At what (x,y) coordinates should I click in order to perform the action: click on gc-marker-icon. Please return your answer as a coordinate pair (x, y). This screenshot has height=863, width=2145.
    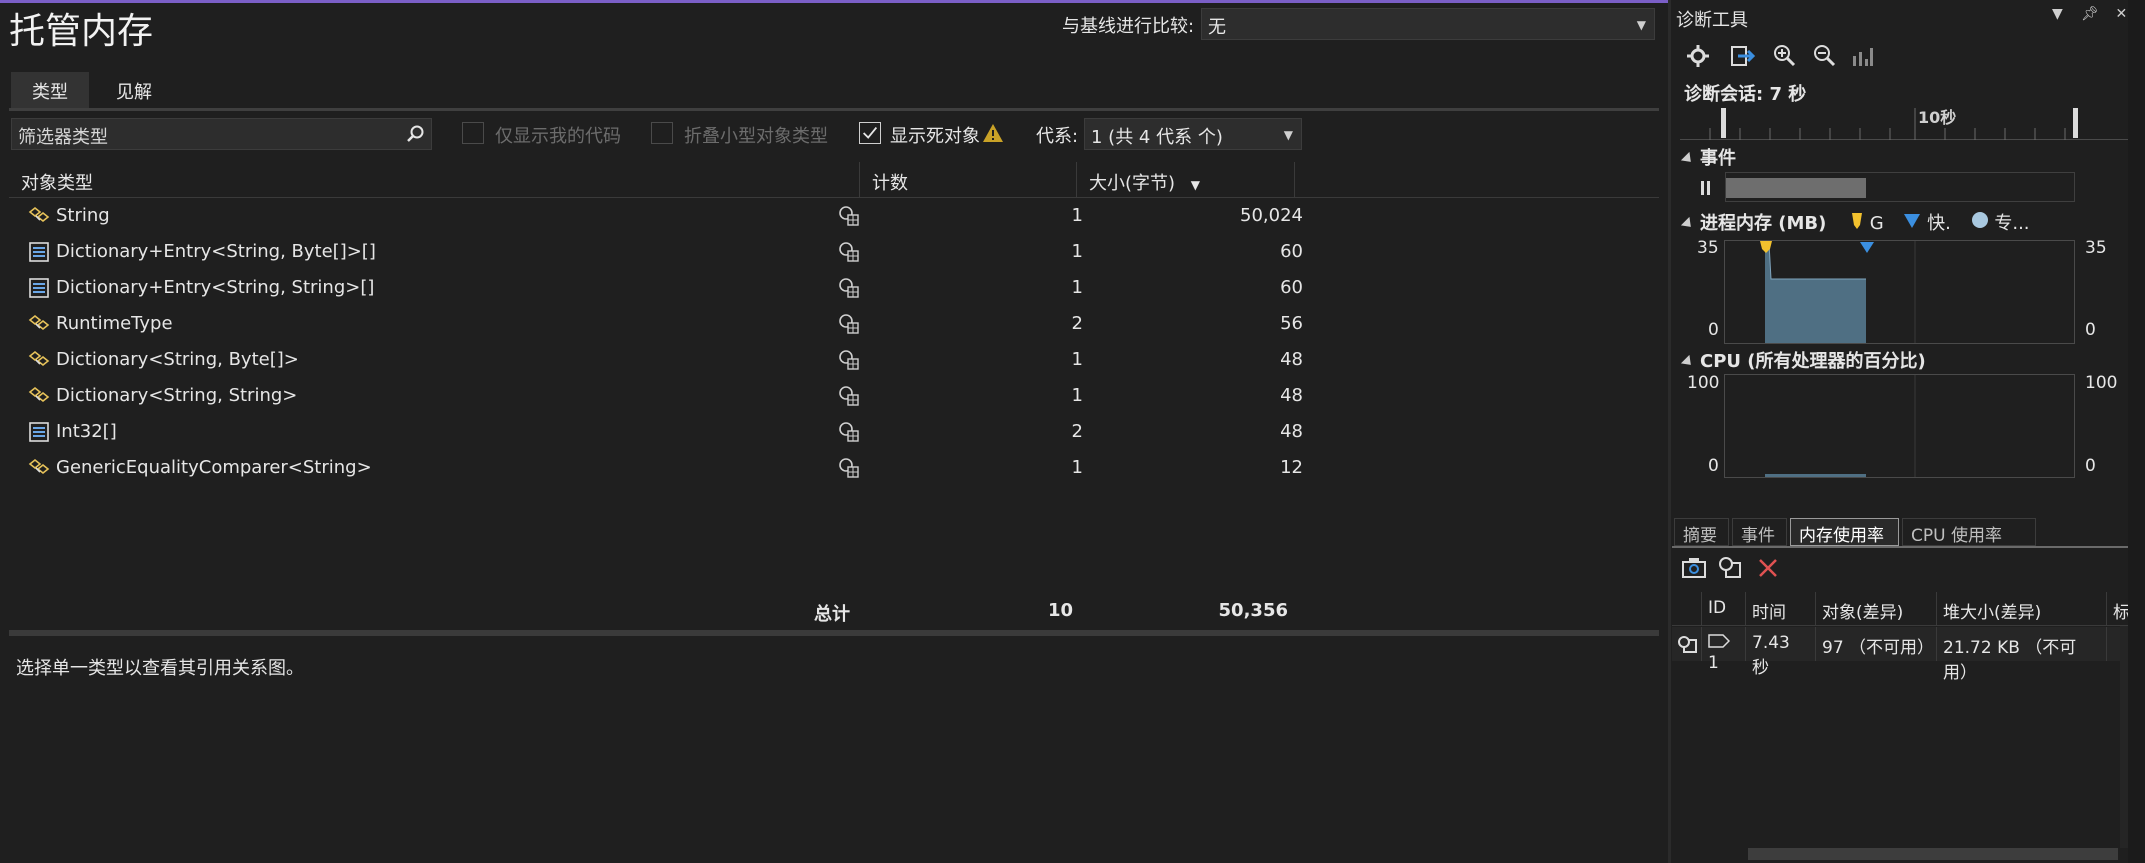
    Looking at the image, I should click on (1857, 221).